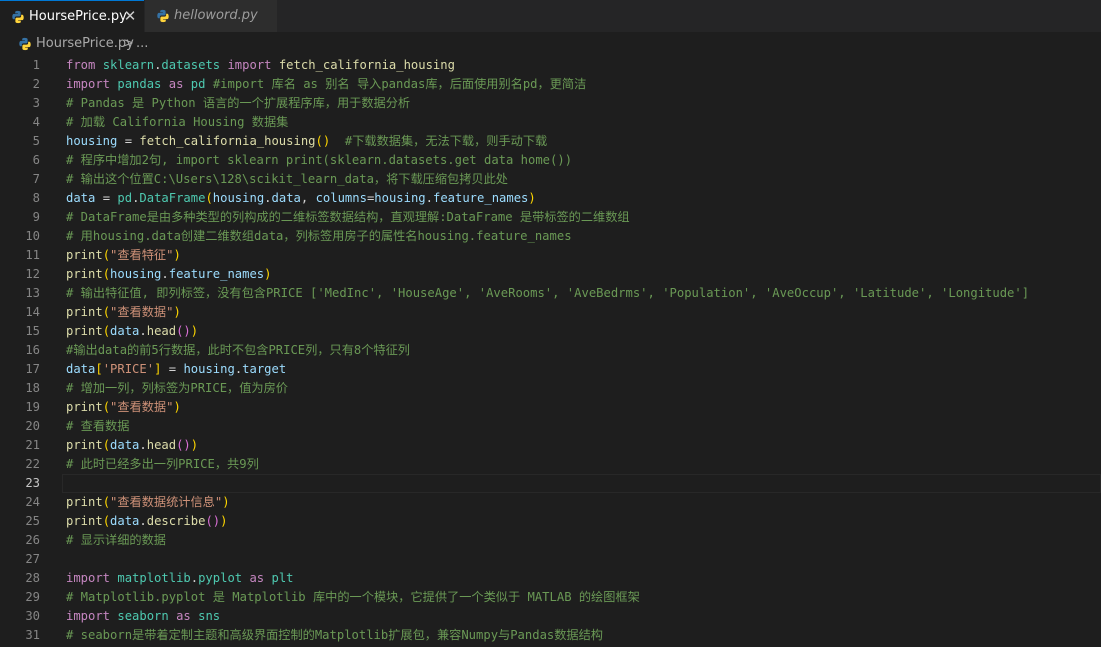 This screenshot has height=647, width=1101. Describe the element at coordinates (32, 483) in the screenshot. I see `line-number: 23` at that location.